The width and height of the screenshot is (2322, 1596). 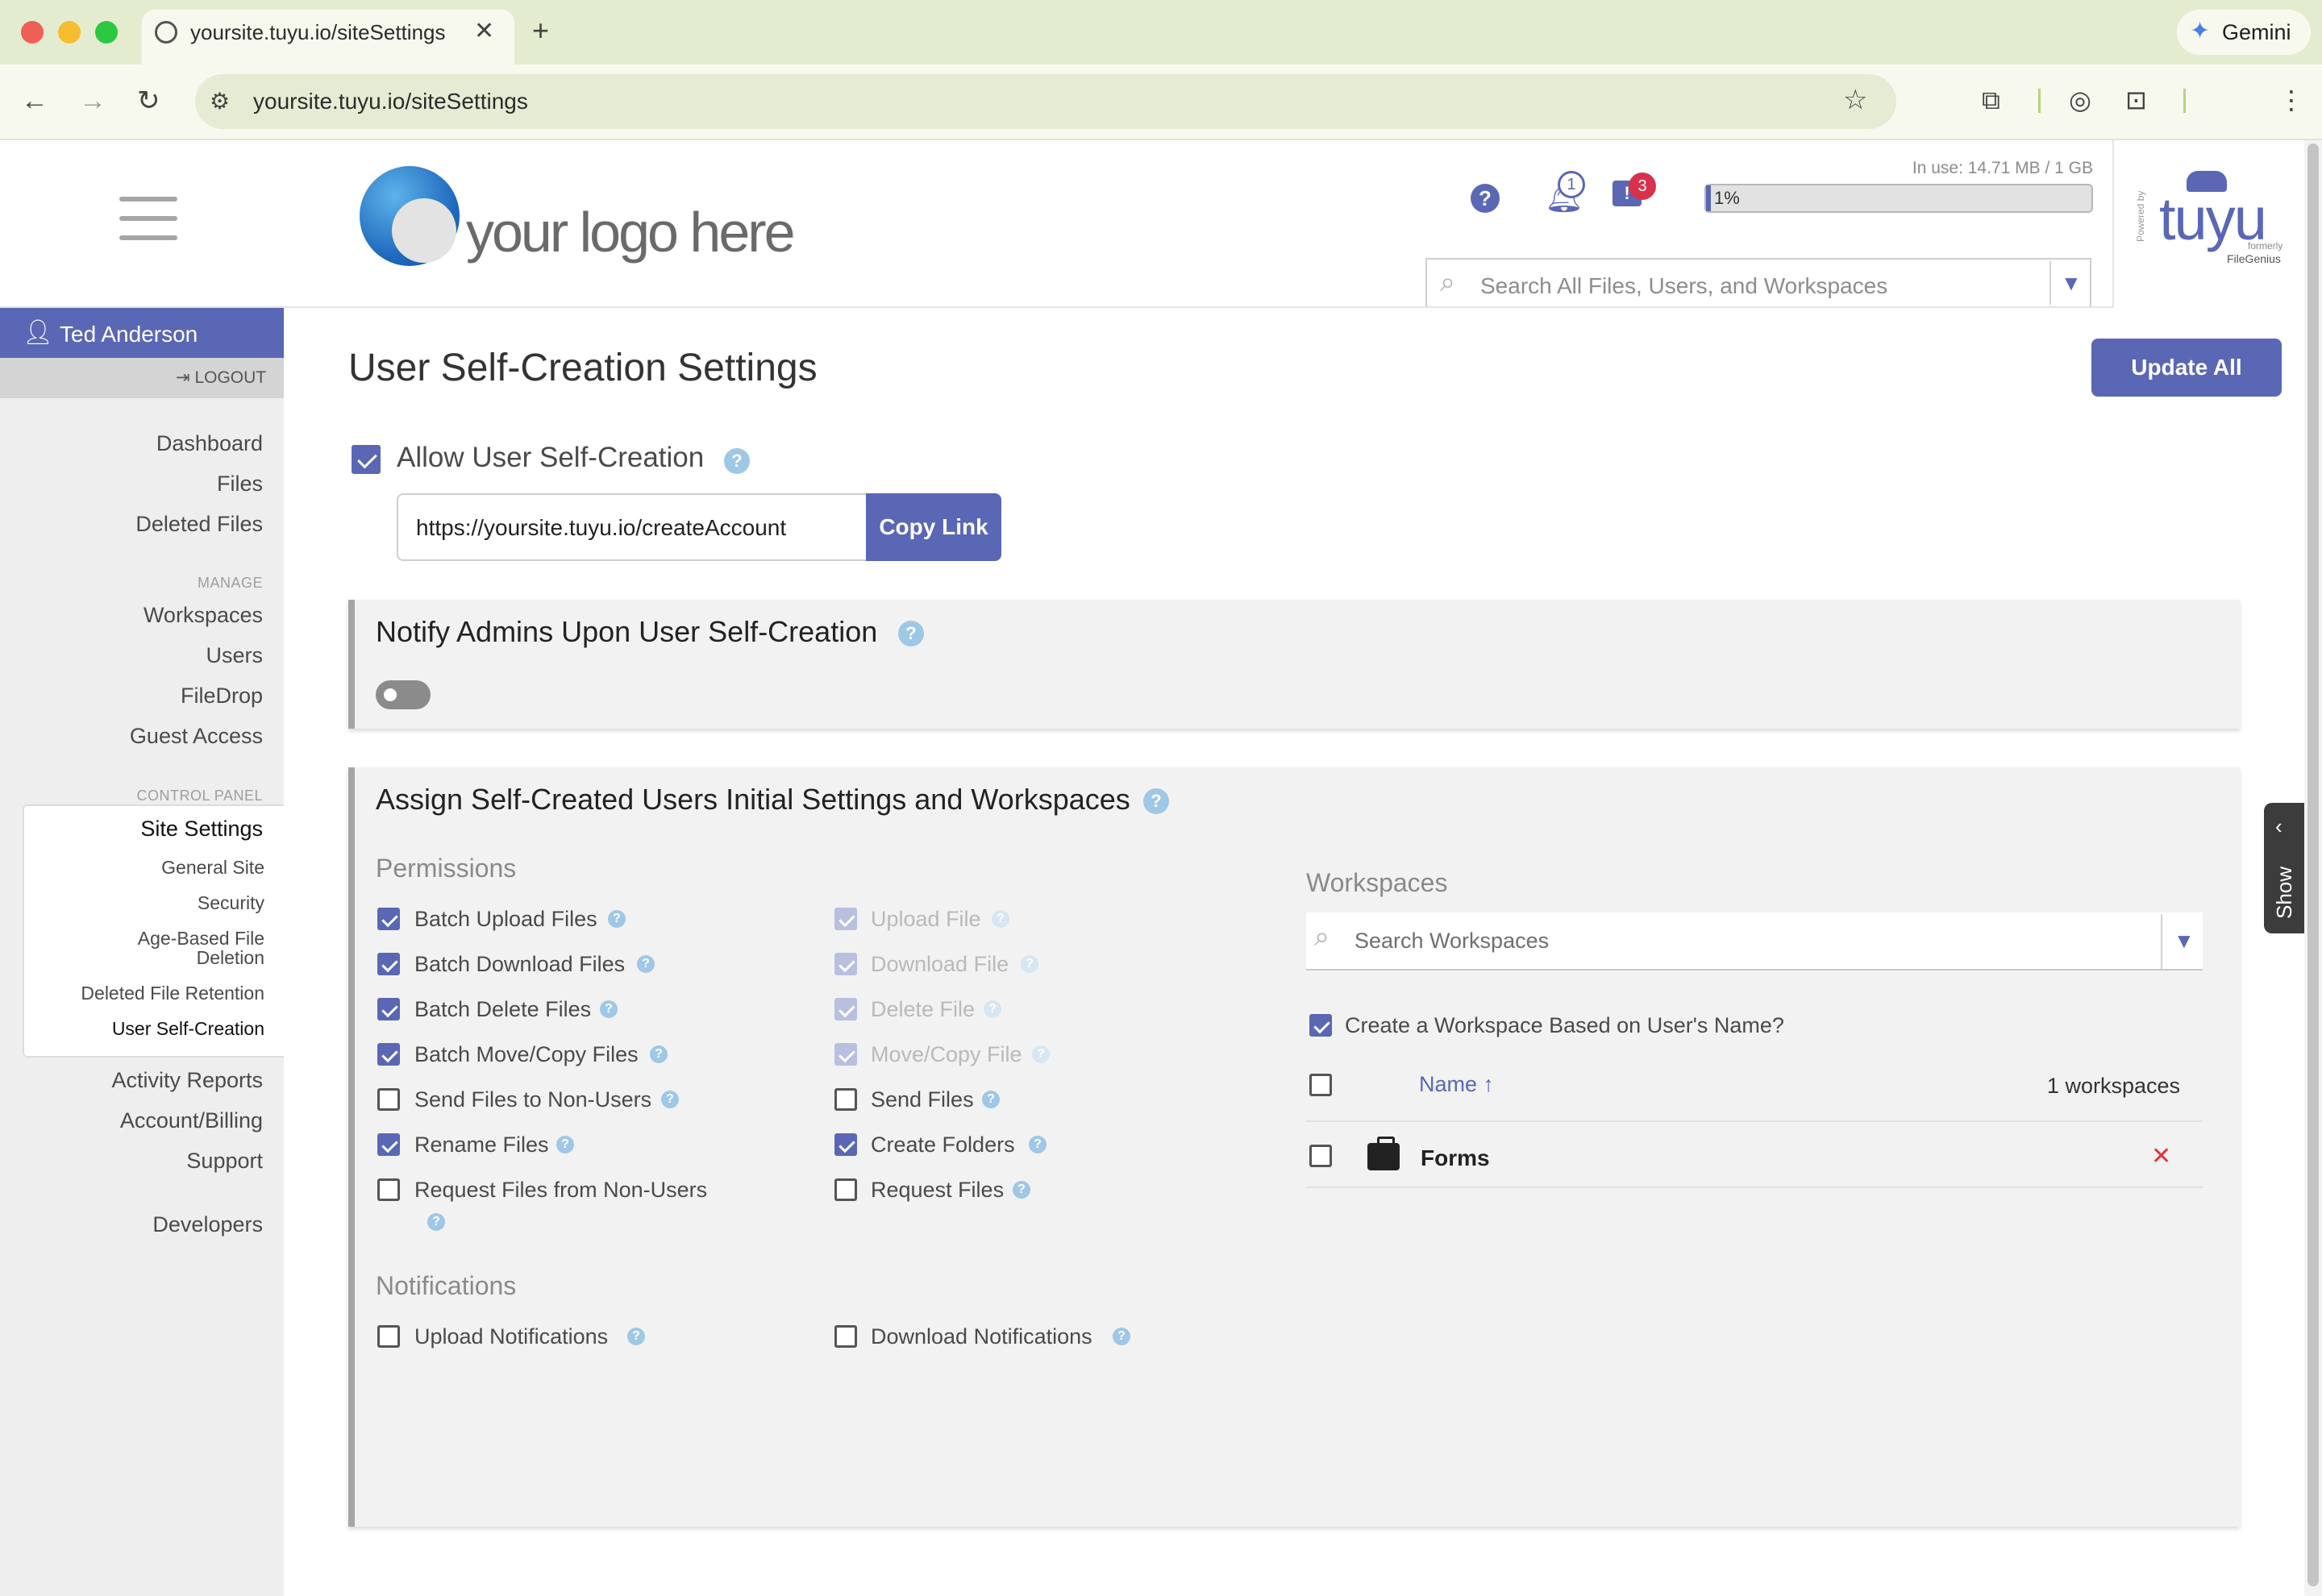 I want to click on sort-ascending-icon: ↑, so click(x=1489, y=1084).